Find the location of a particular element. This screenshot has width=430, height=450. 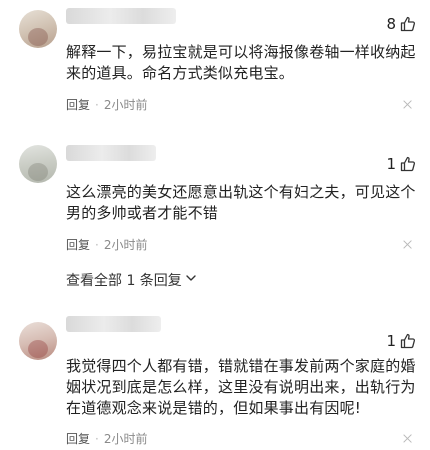

comment-text-line: 男的多帅或者才能不错 is located at coordinates (142, 213).